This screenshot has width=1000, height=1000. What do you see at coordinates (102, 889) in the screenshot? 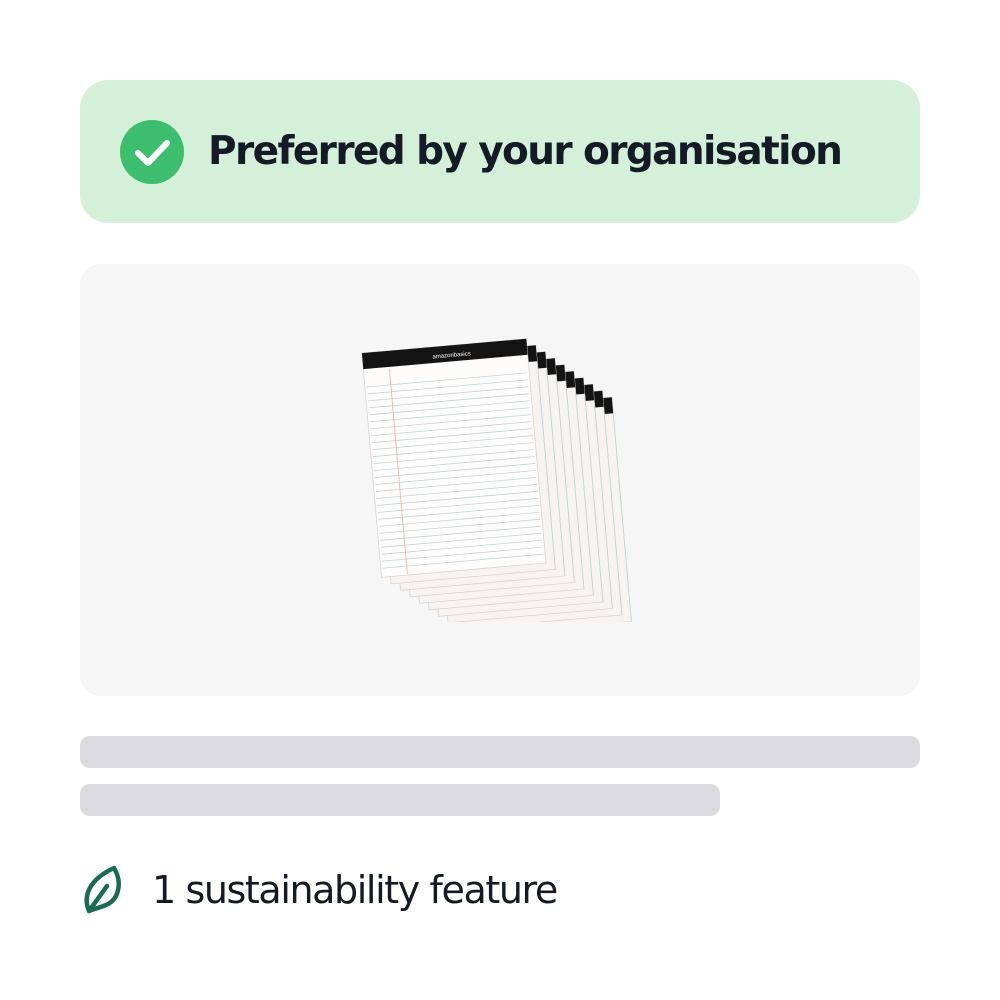
I see `leaf-icon` at bounding box center [102, 889].